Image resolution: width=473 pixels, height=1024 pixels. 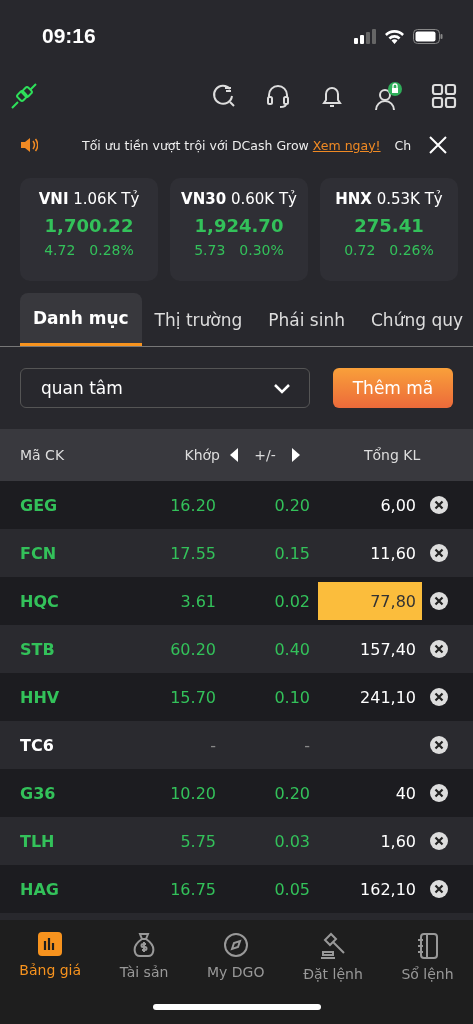 I want to click on tab: Danh mục, so click(x=81, y=319).